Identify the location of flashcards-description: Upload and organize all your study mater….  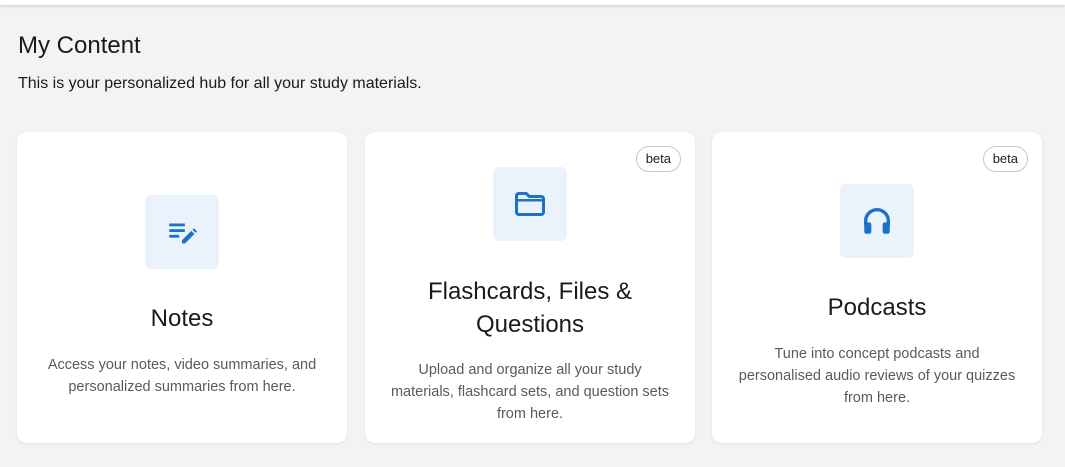
(530, 392).